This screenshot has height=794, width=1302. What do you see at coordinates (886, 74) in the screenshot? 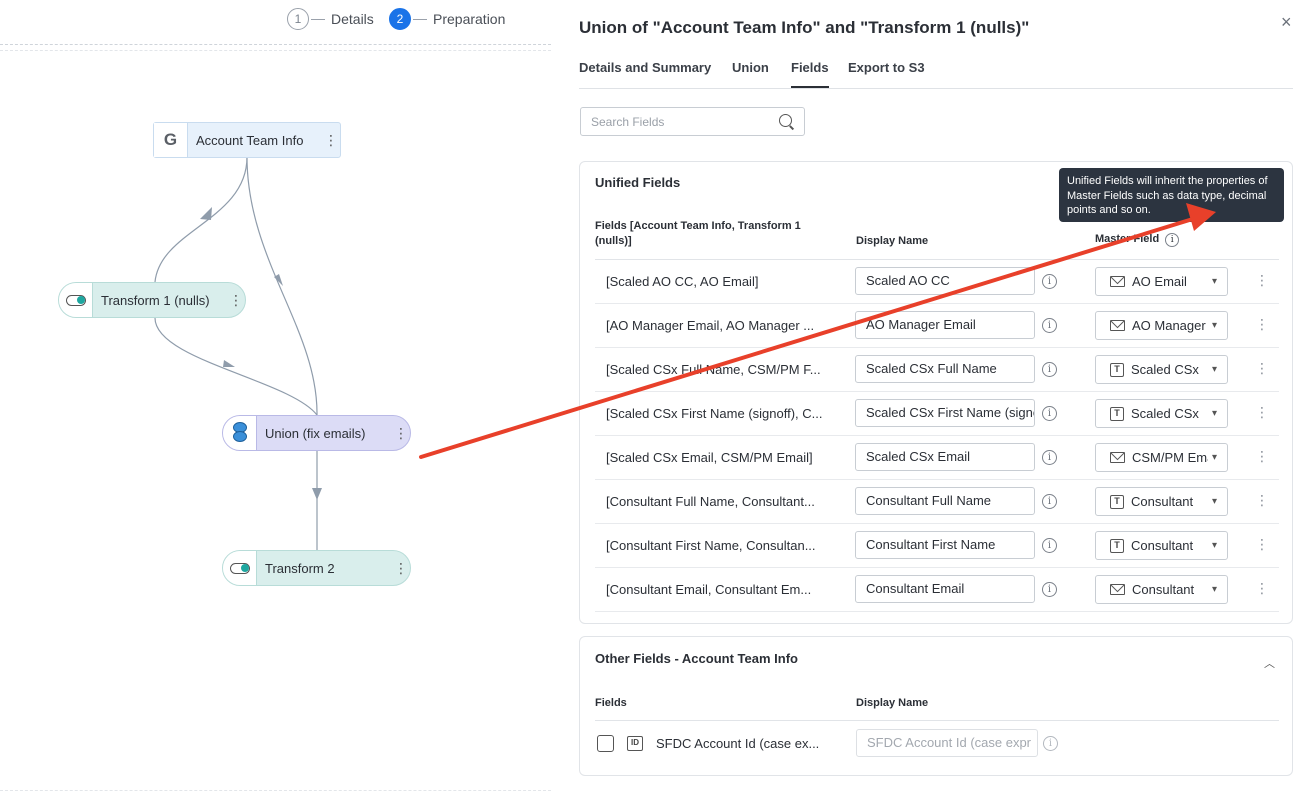
I see `tab-export-to-s3: Export to S3` at bounding box center [886, 74].